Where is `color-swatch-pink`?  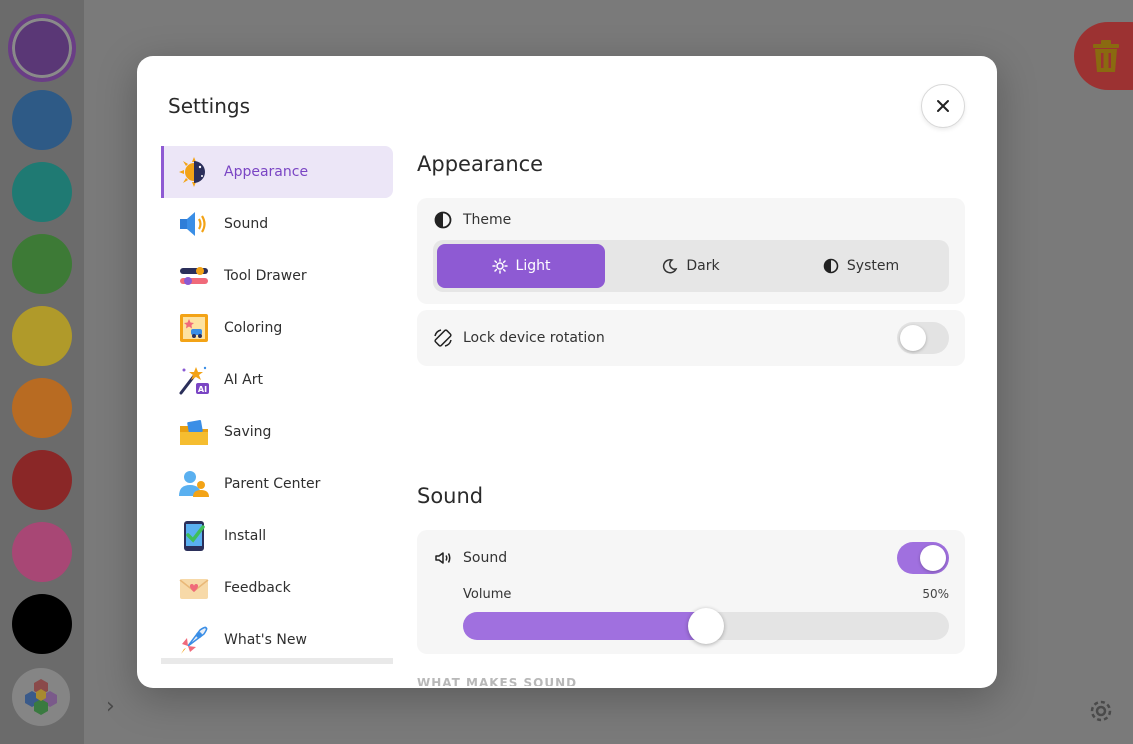
color-swatch-pink is located at coordinates (42, 552).